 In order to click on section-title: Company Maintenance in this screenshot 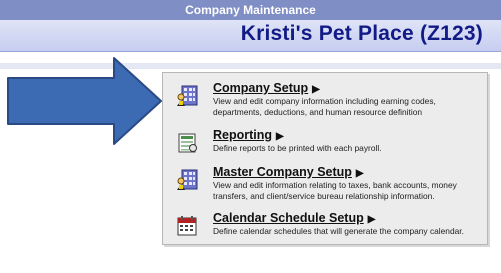, I will do `click(250, 10)`.